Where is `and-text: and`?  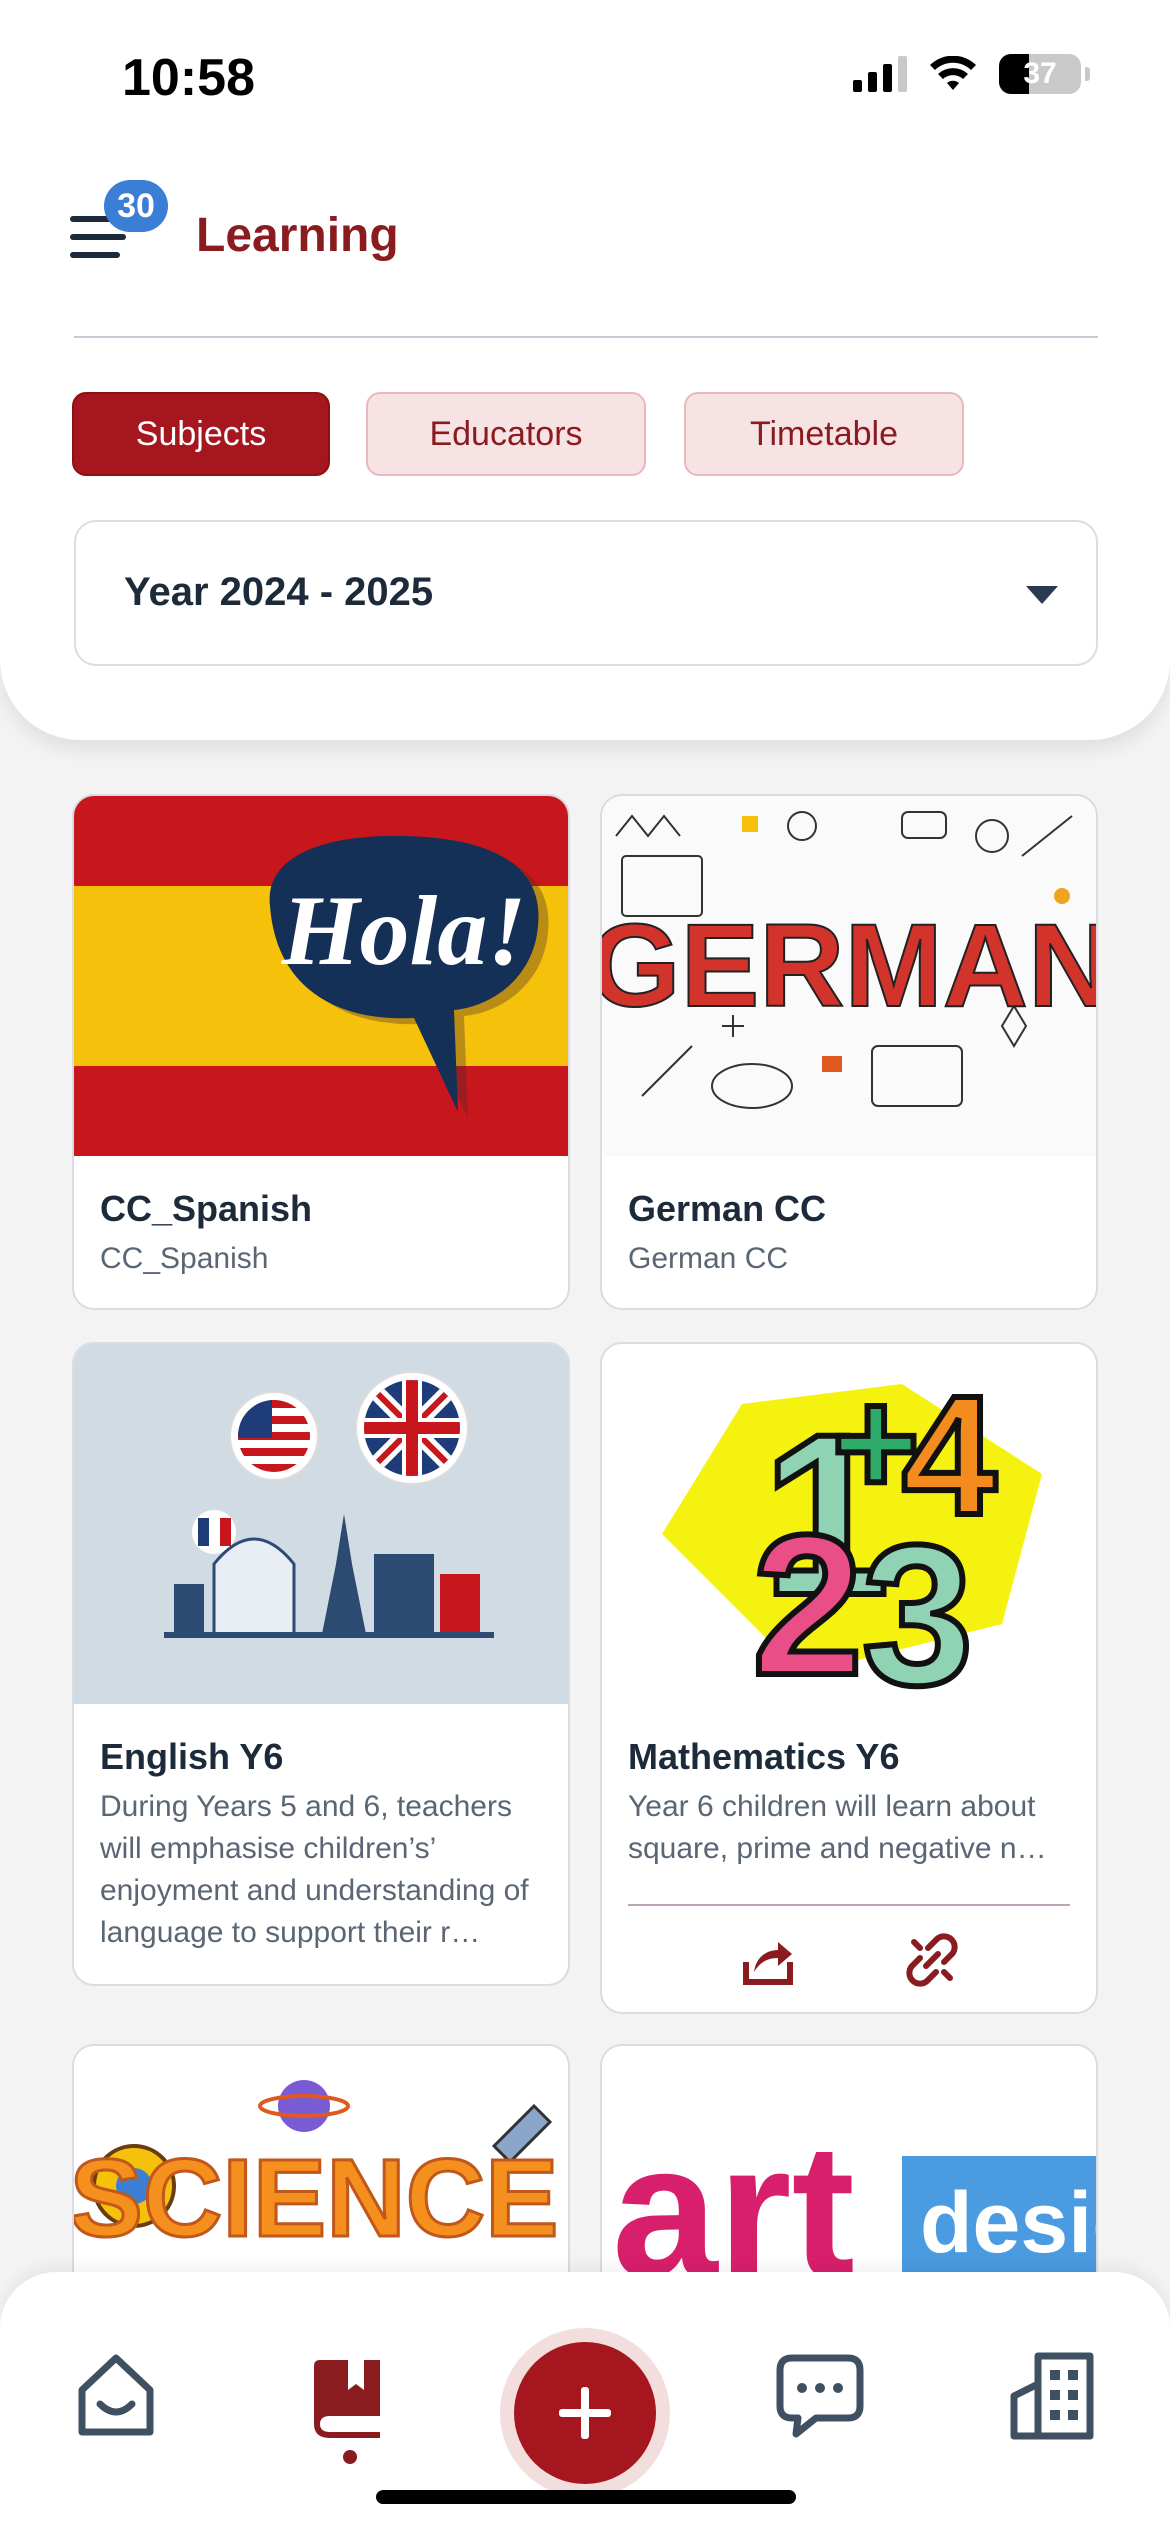 and-text: and is located at coordinates (894, 2234).